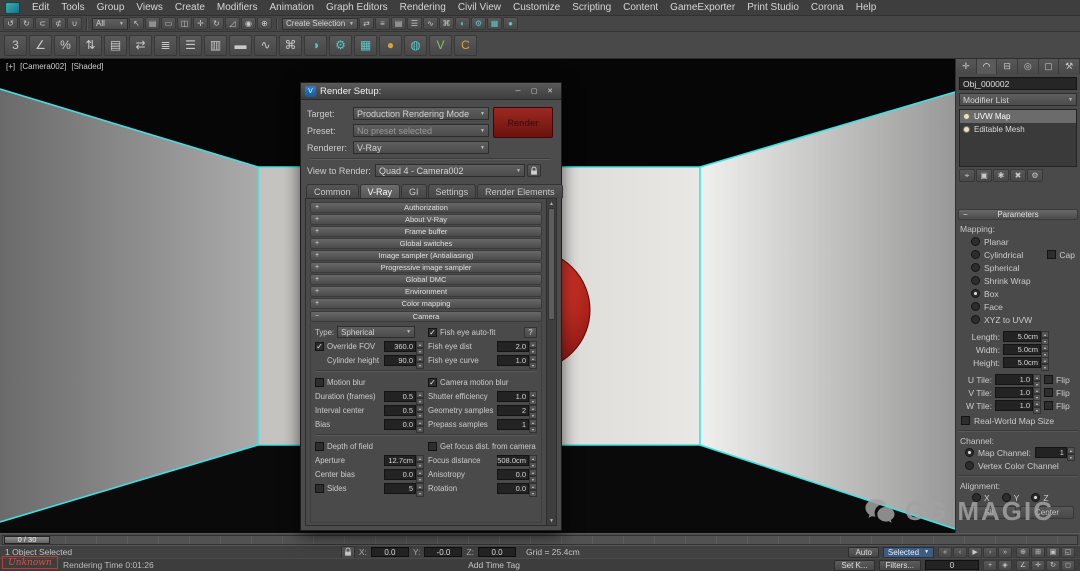 The width and height of the screenshot is (1080, 571). I want to click on scrollbar-thumb, so click(551, 264).